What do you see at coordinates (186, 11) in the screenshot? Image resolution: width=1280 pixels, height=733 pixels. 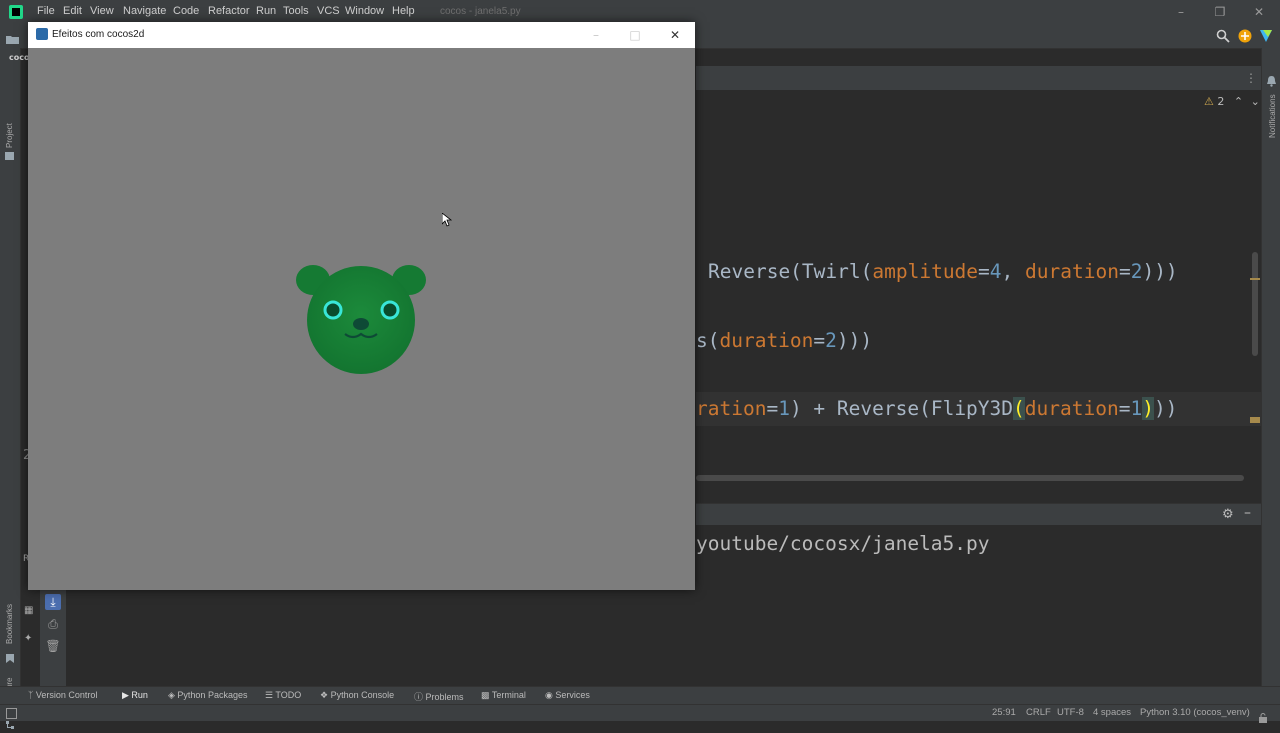 I see `menu-code: Code` at bounding box center [186, 11].